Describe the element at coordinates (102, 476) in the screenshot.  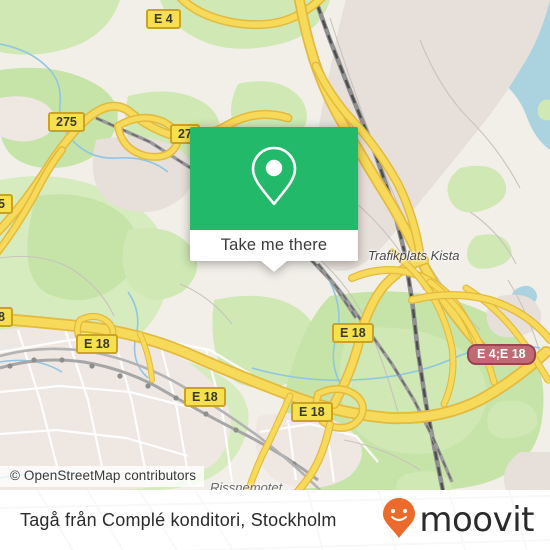
I see `osm-attribution: © OpenStreetMap contributors` at that location.